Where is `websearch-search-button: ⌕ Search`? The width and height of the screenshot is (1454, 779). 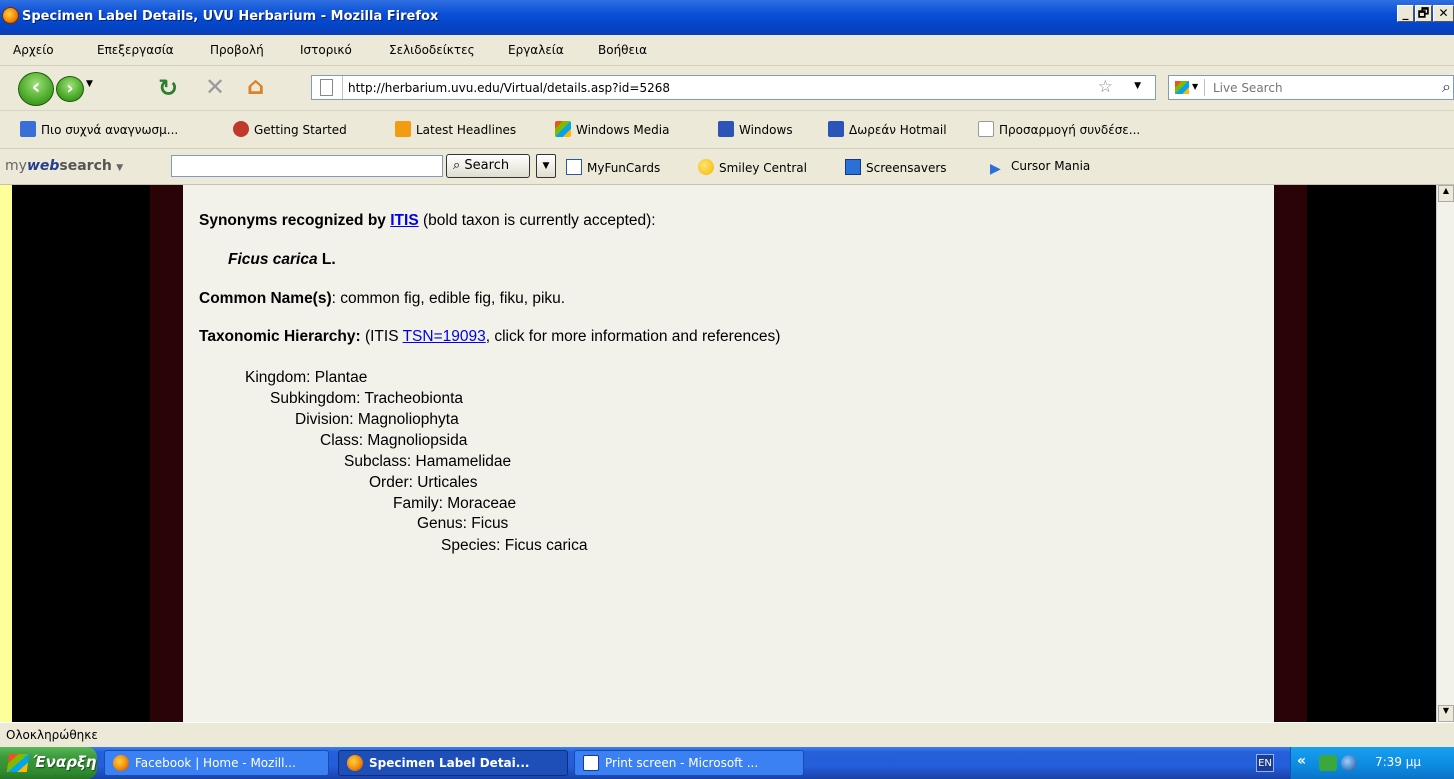
websearch-search-button: ⌕ Search is located at coordinates (488, 166).